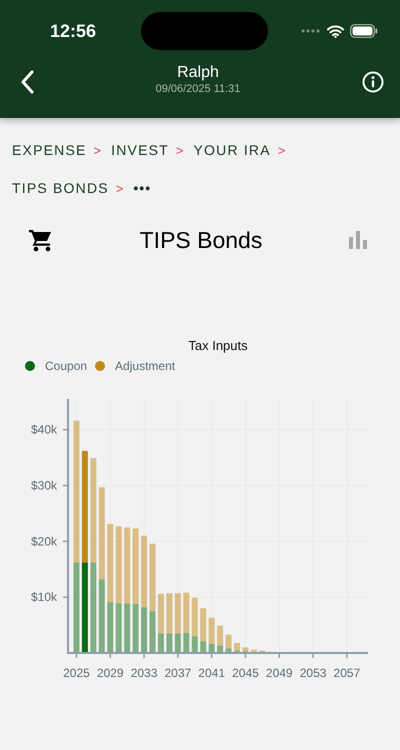  I want to click on x-axis-label: 2025, so click(76, 673).